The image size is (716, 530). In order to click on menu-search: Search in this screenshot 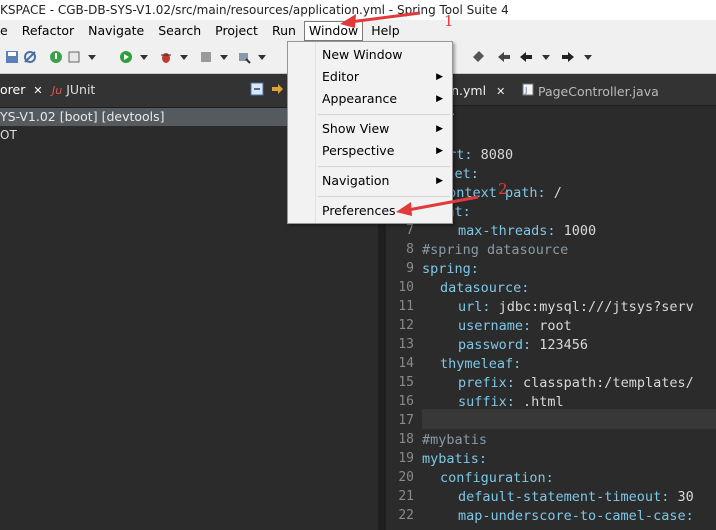, I will do `click(179, 31)`.